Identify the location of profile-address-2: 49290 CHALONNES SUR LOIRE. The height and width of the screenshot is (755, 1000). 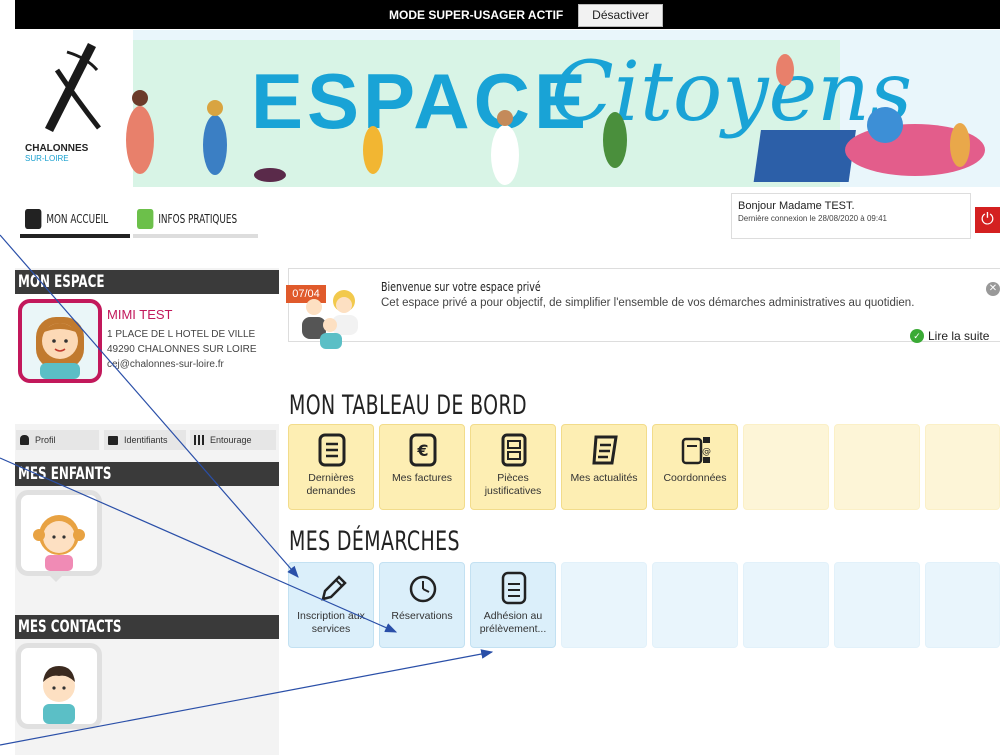
(182, 349).